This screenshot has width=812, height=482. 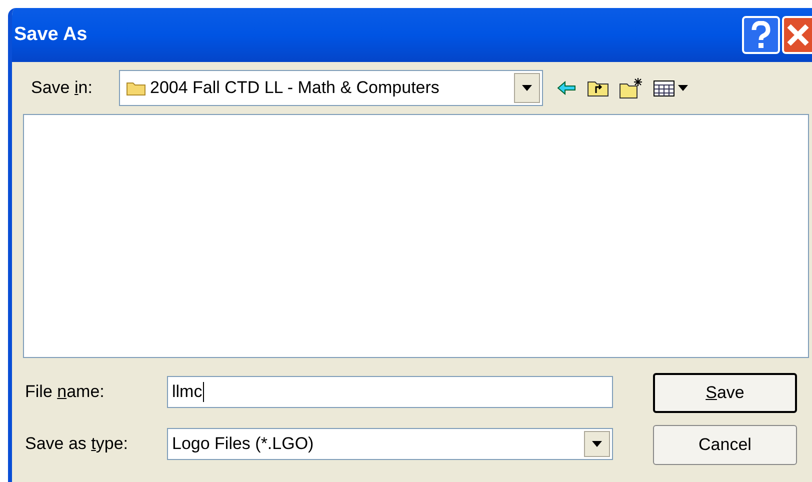 What do you see at coordinates (243, 444) in the screenshot?
I see `file-type-value: Logo Files (*.LGO)` at bounding box center [243, 444].